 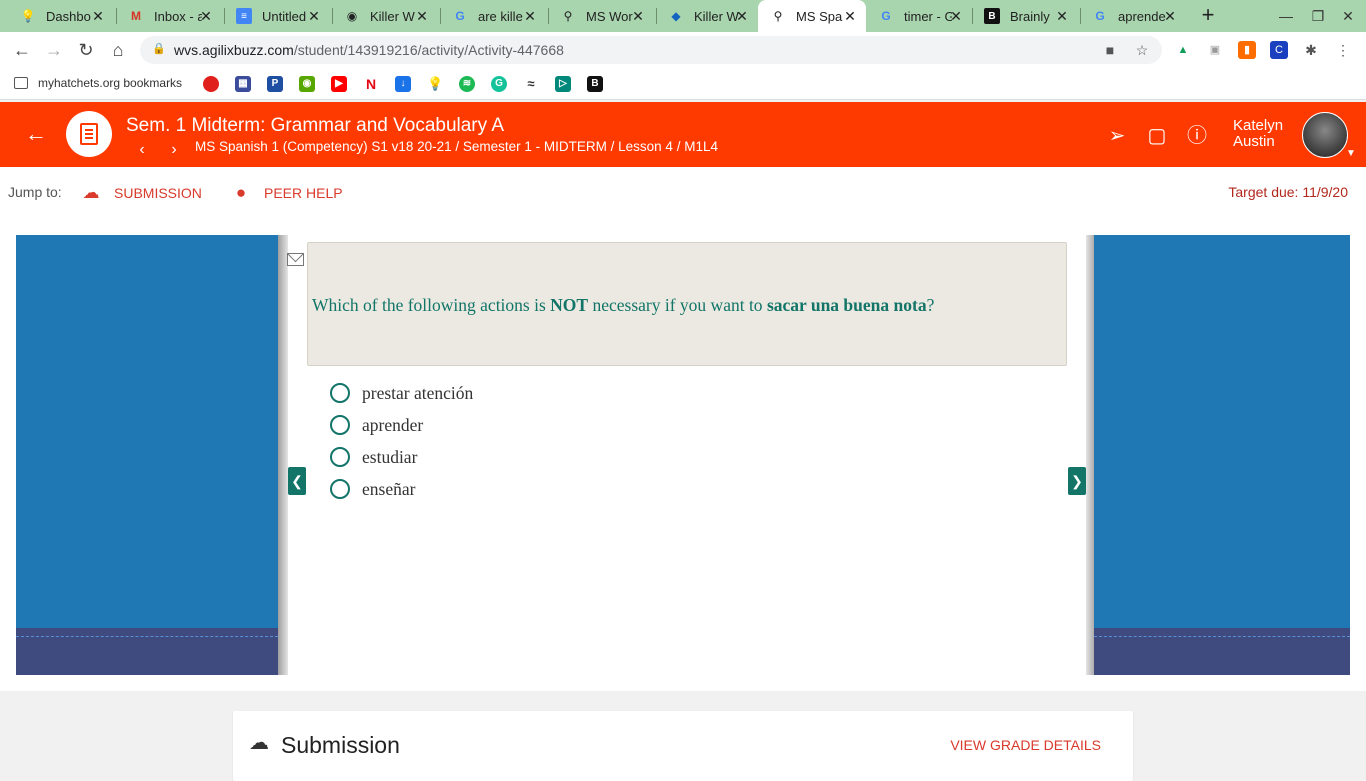 I want to click on close-window-icon: ✕, so click(x=1348, y=16).